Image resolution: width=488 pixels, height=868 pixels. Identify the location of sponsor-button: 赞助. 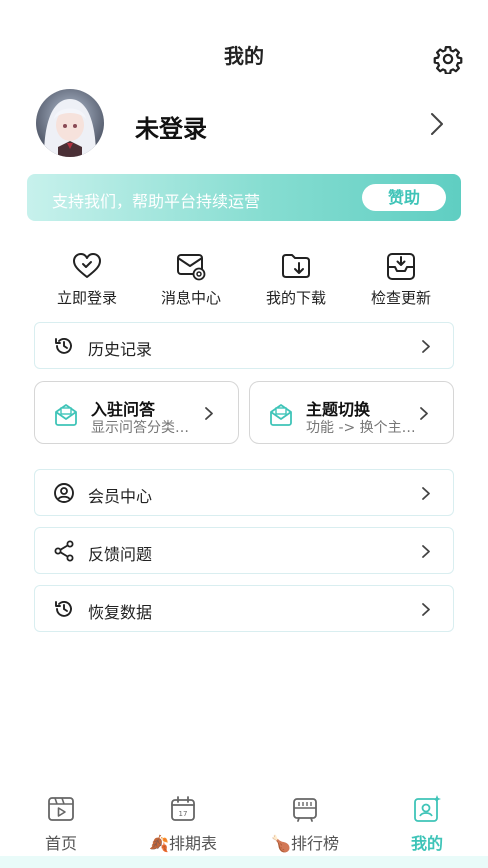
(404, 197).